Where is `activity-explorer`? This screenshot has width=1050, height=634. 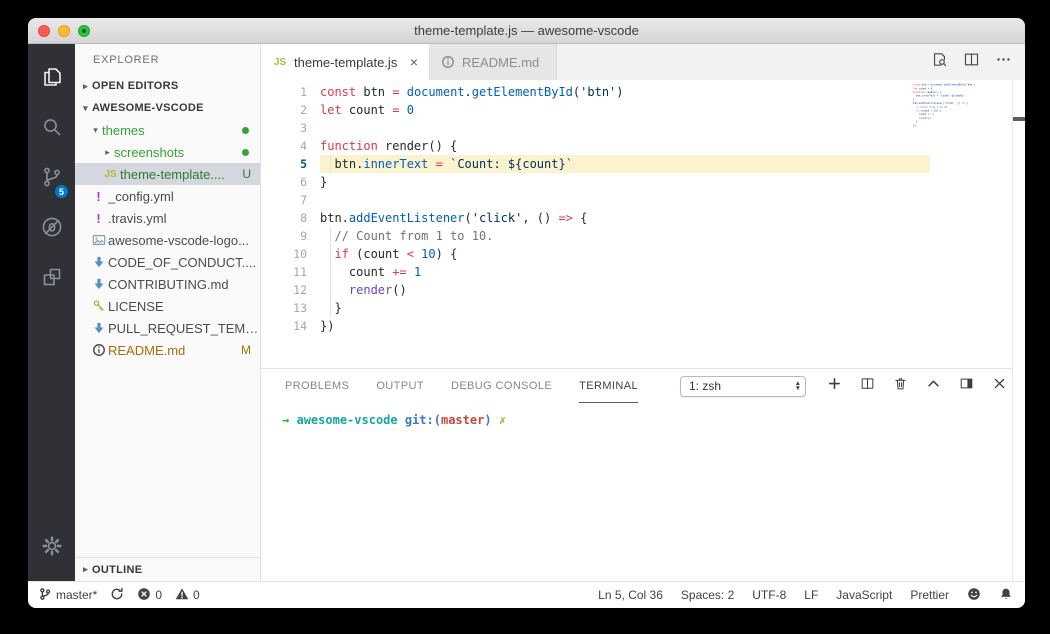
activity-explorer is located at coordinates (51, 79).